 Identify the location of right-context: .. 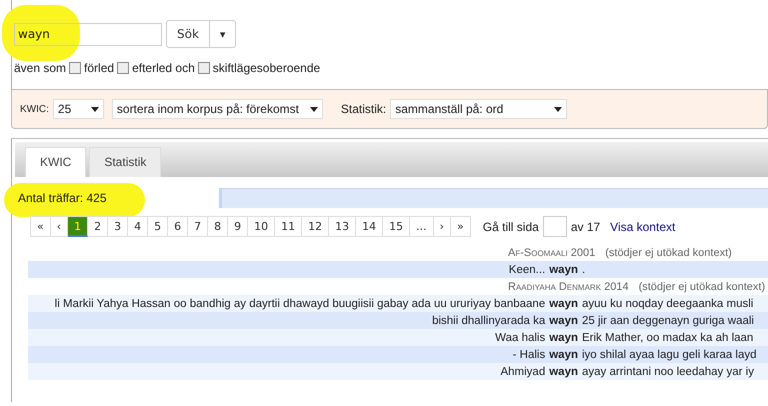
(584, 270).